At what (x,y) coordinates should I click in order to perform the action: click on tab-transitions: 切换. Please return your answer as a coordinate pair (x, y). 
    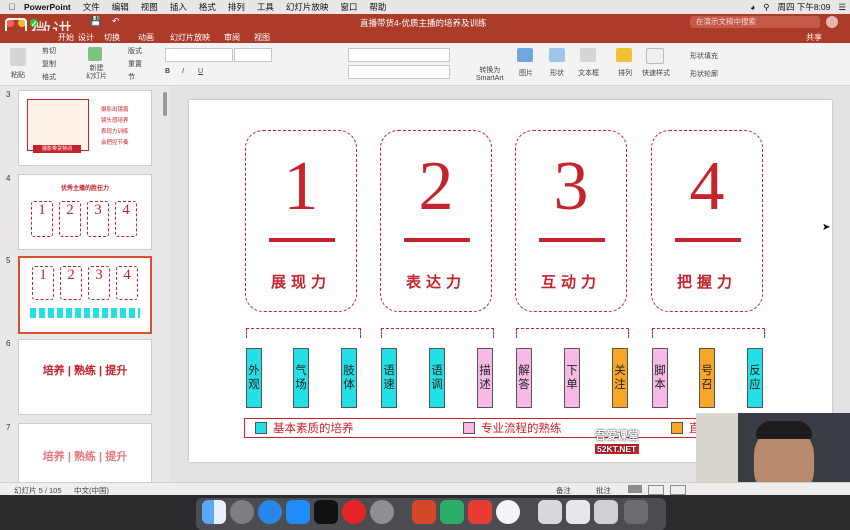
    Looking at the image, I should click on (112, 37).